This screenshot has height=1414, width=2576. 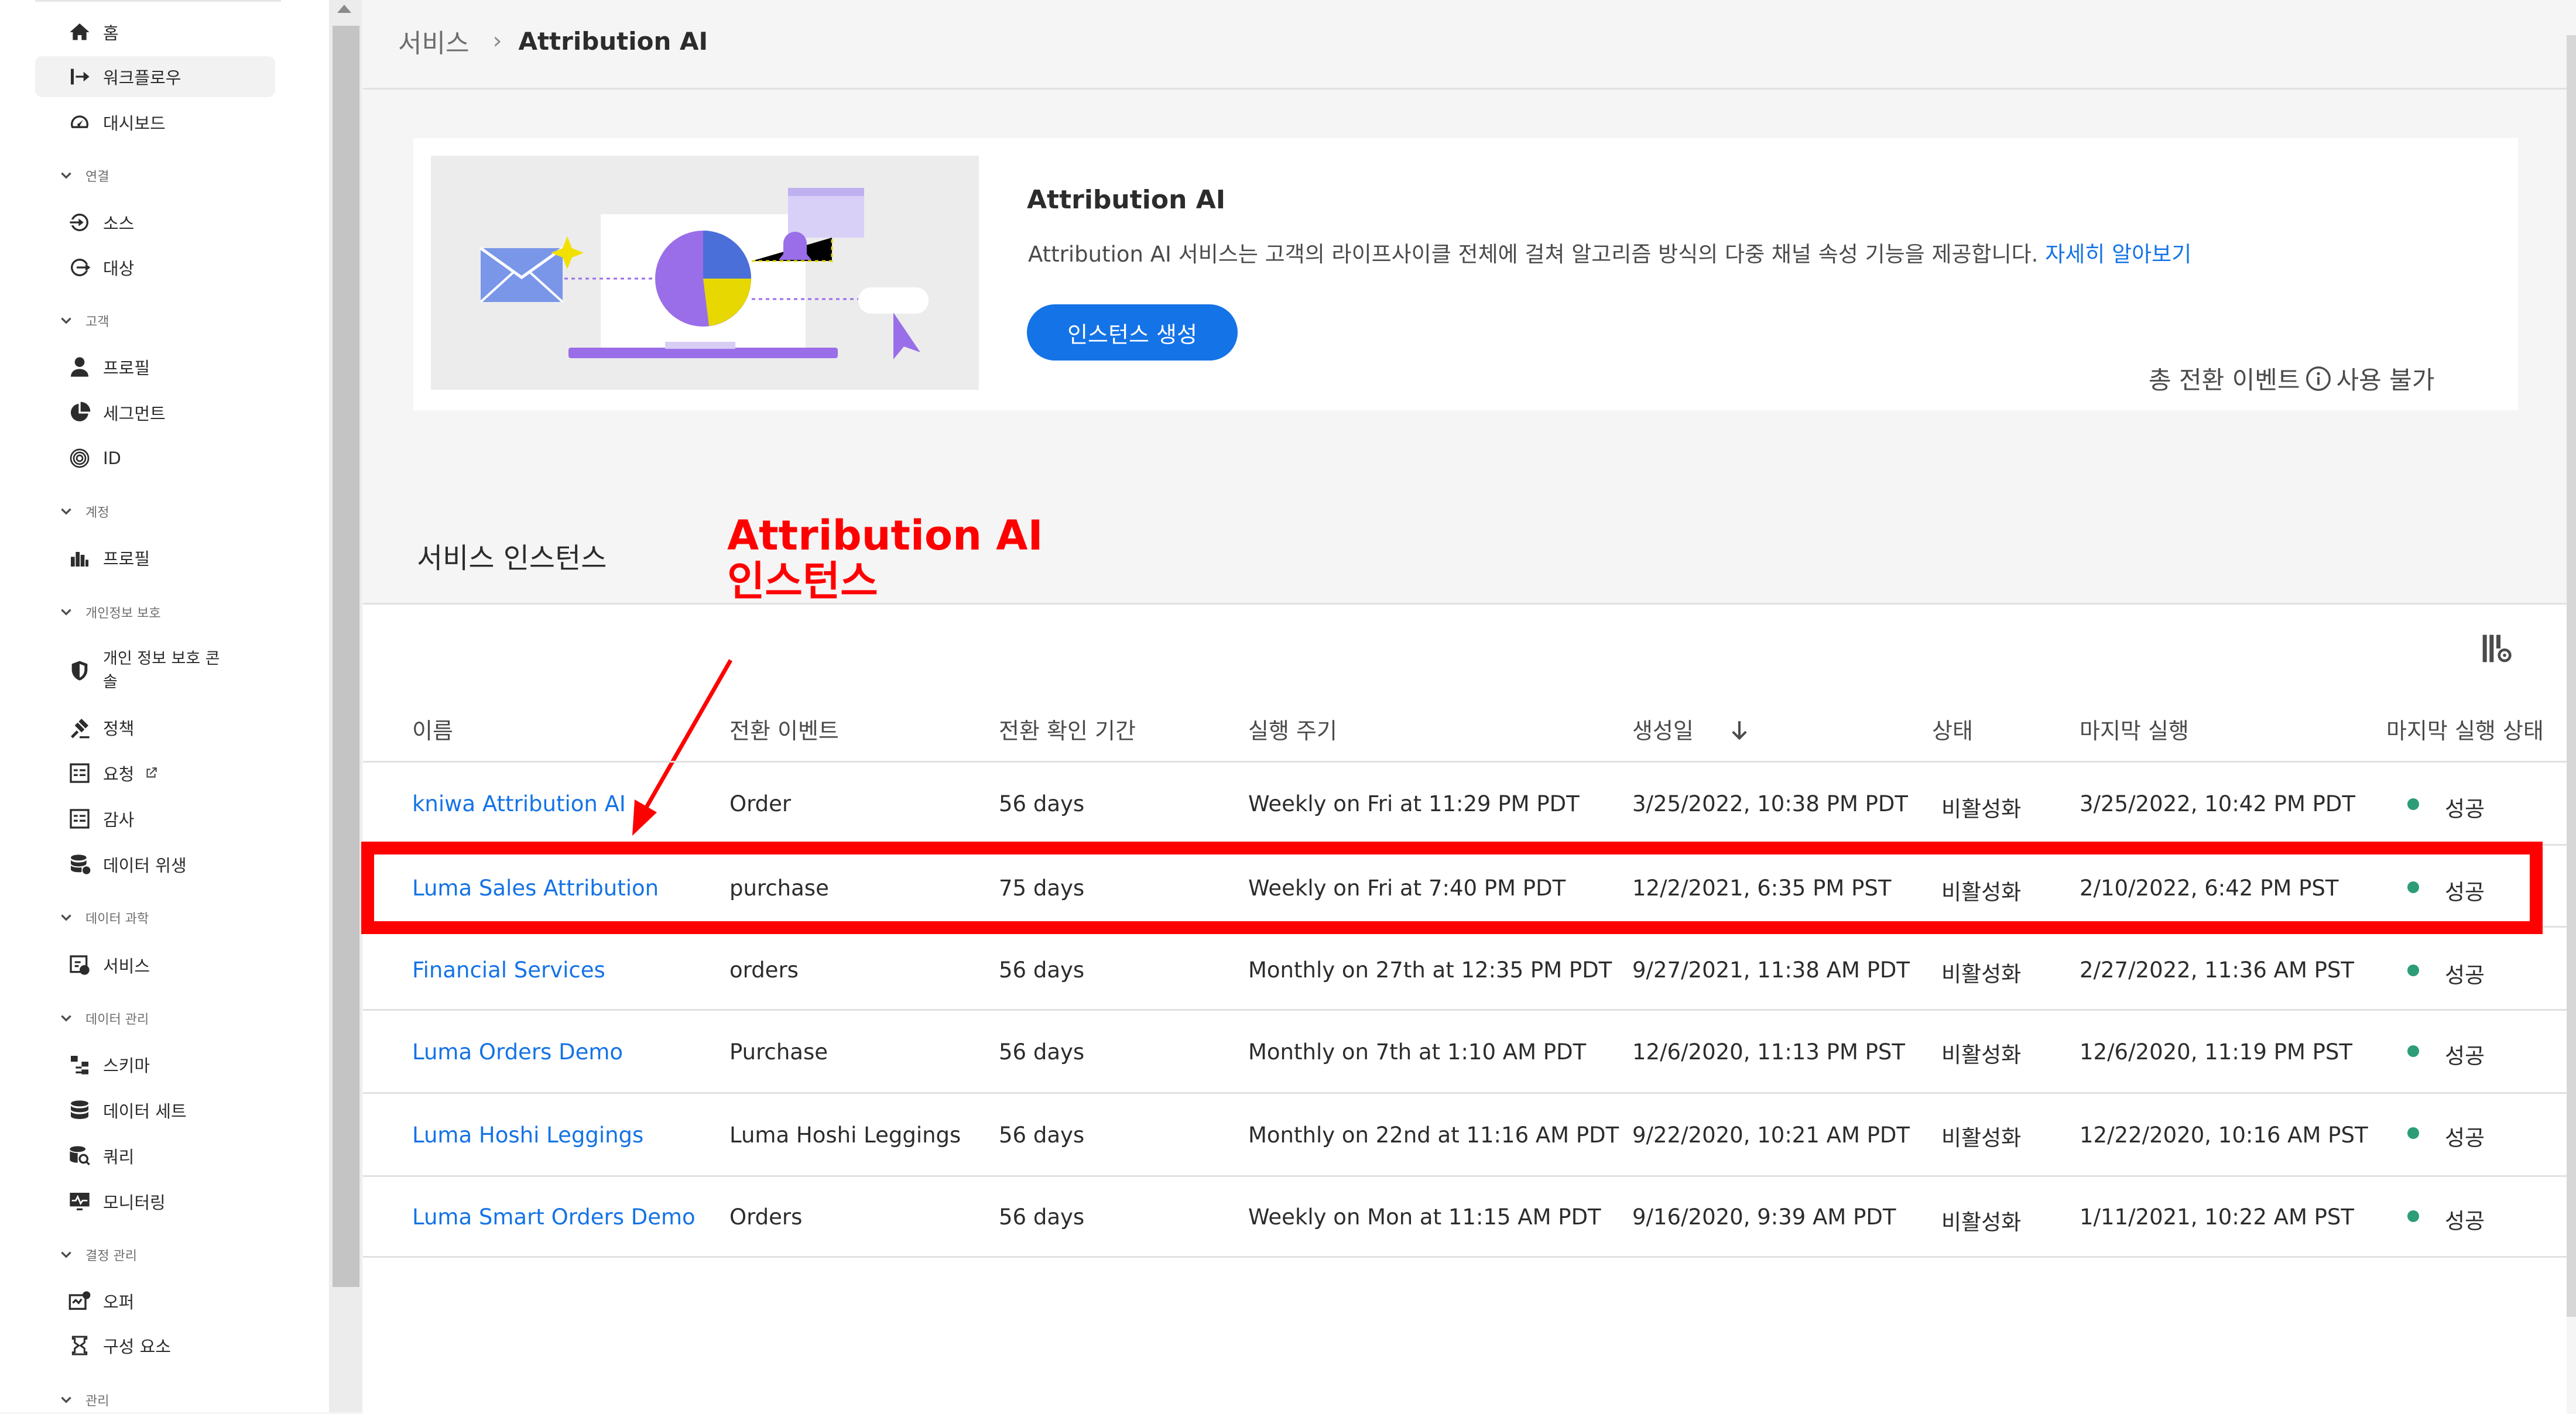 I want to click on sidebar-section-label: 연결, so click(x=97, y=177).